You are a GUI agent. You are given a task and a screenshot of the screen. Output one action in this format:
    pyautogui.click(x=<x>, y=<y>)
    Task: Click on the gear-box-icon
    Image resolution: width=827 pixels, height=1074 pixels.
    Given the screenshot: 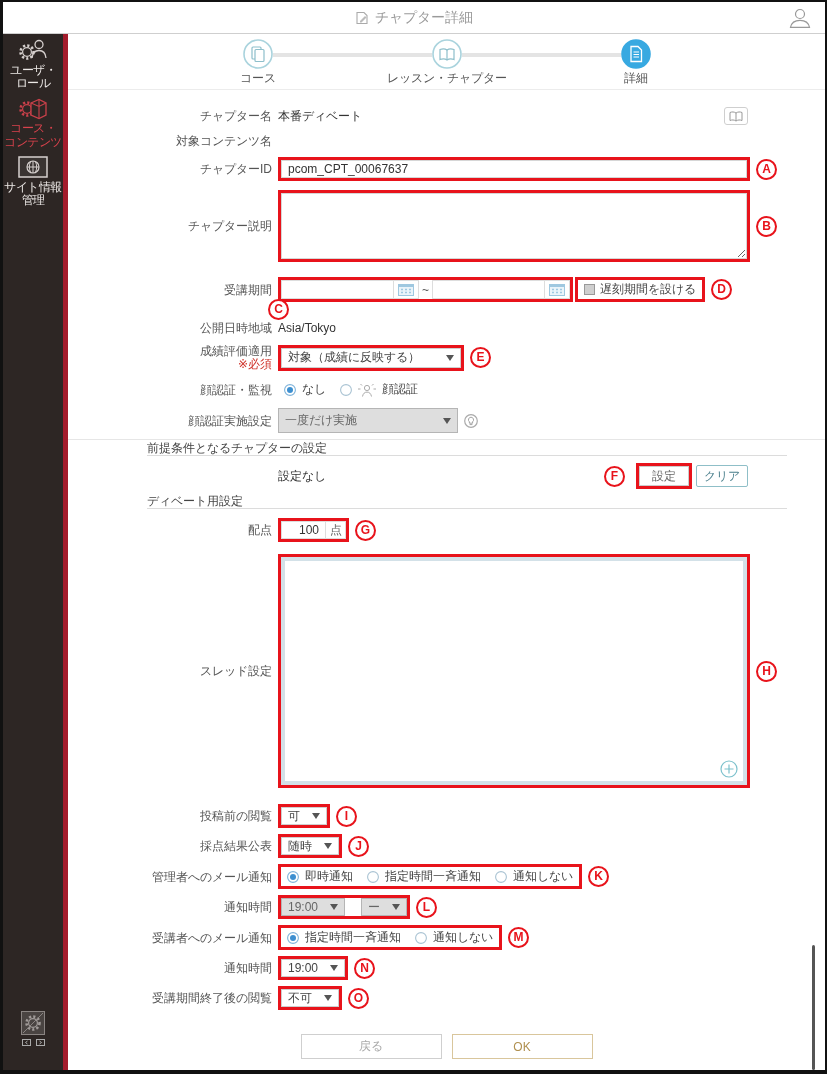 What is the action you would take?
    pyautogui.click(x=33, y=108)
    